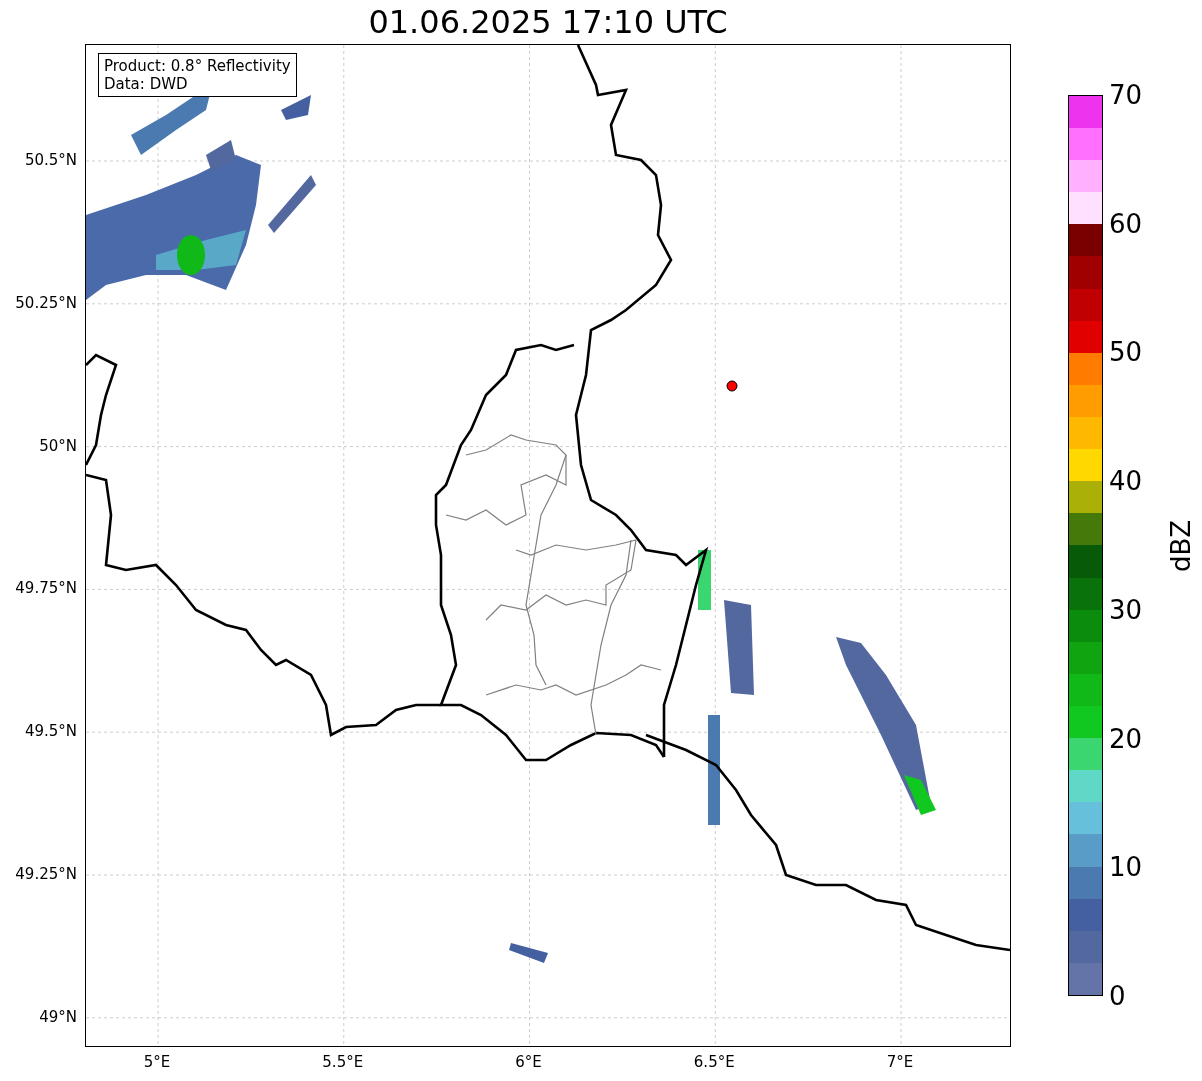 The height and width of the screenshot is (1081, 1202). Describe the element at coordinates (58, 1016) in the screenshot. I see `axis-tick-label: 49°N` at that location.